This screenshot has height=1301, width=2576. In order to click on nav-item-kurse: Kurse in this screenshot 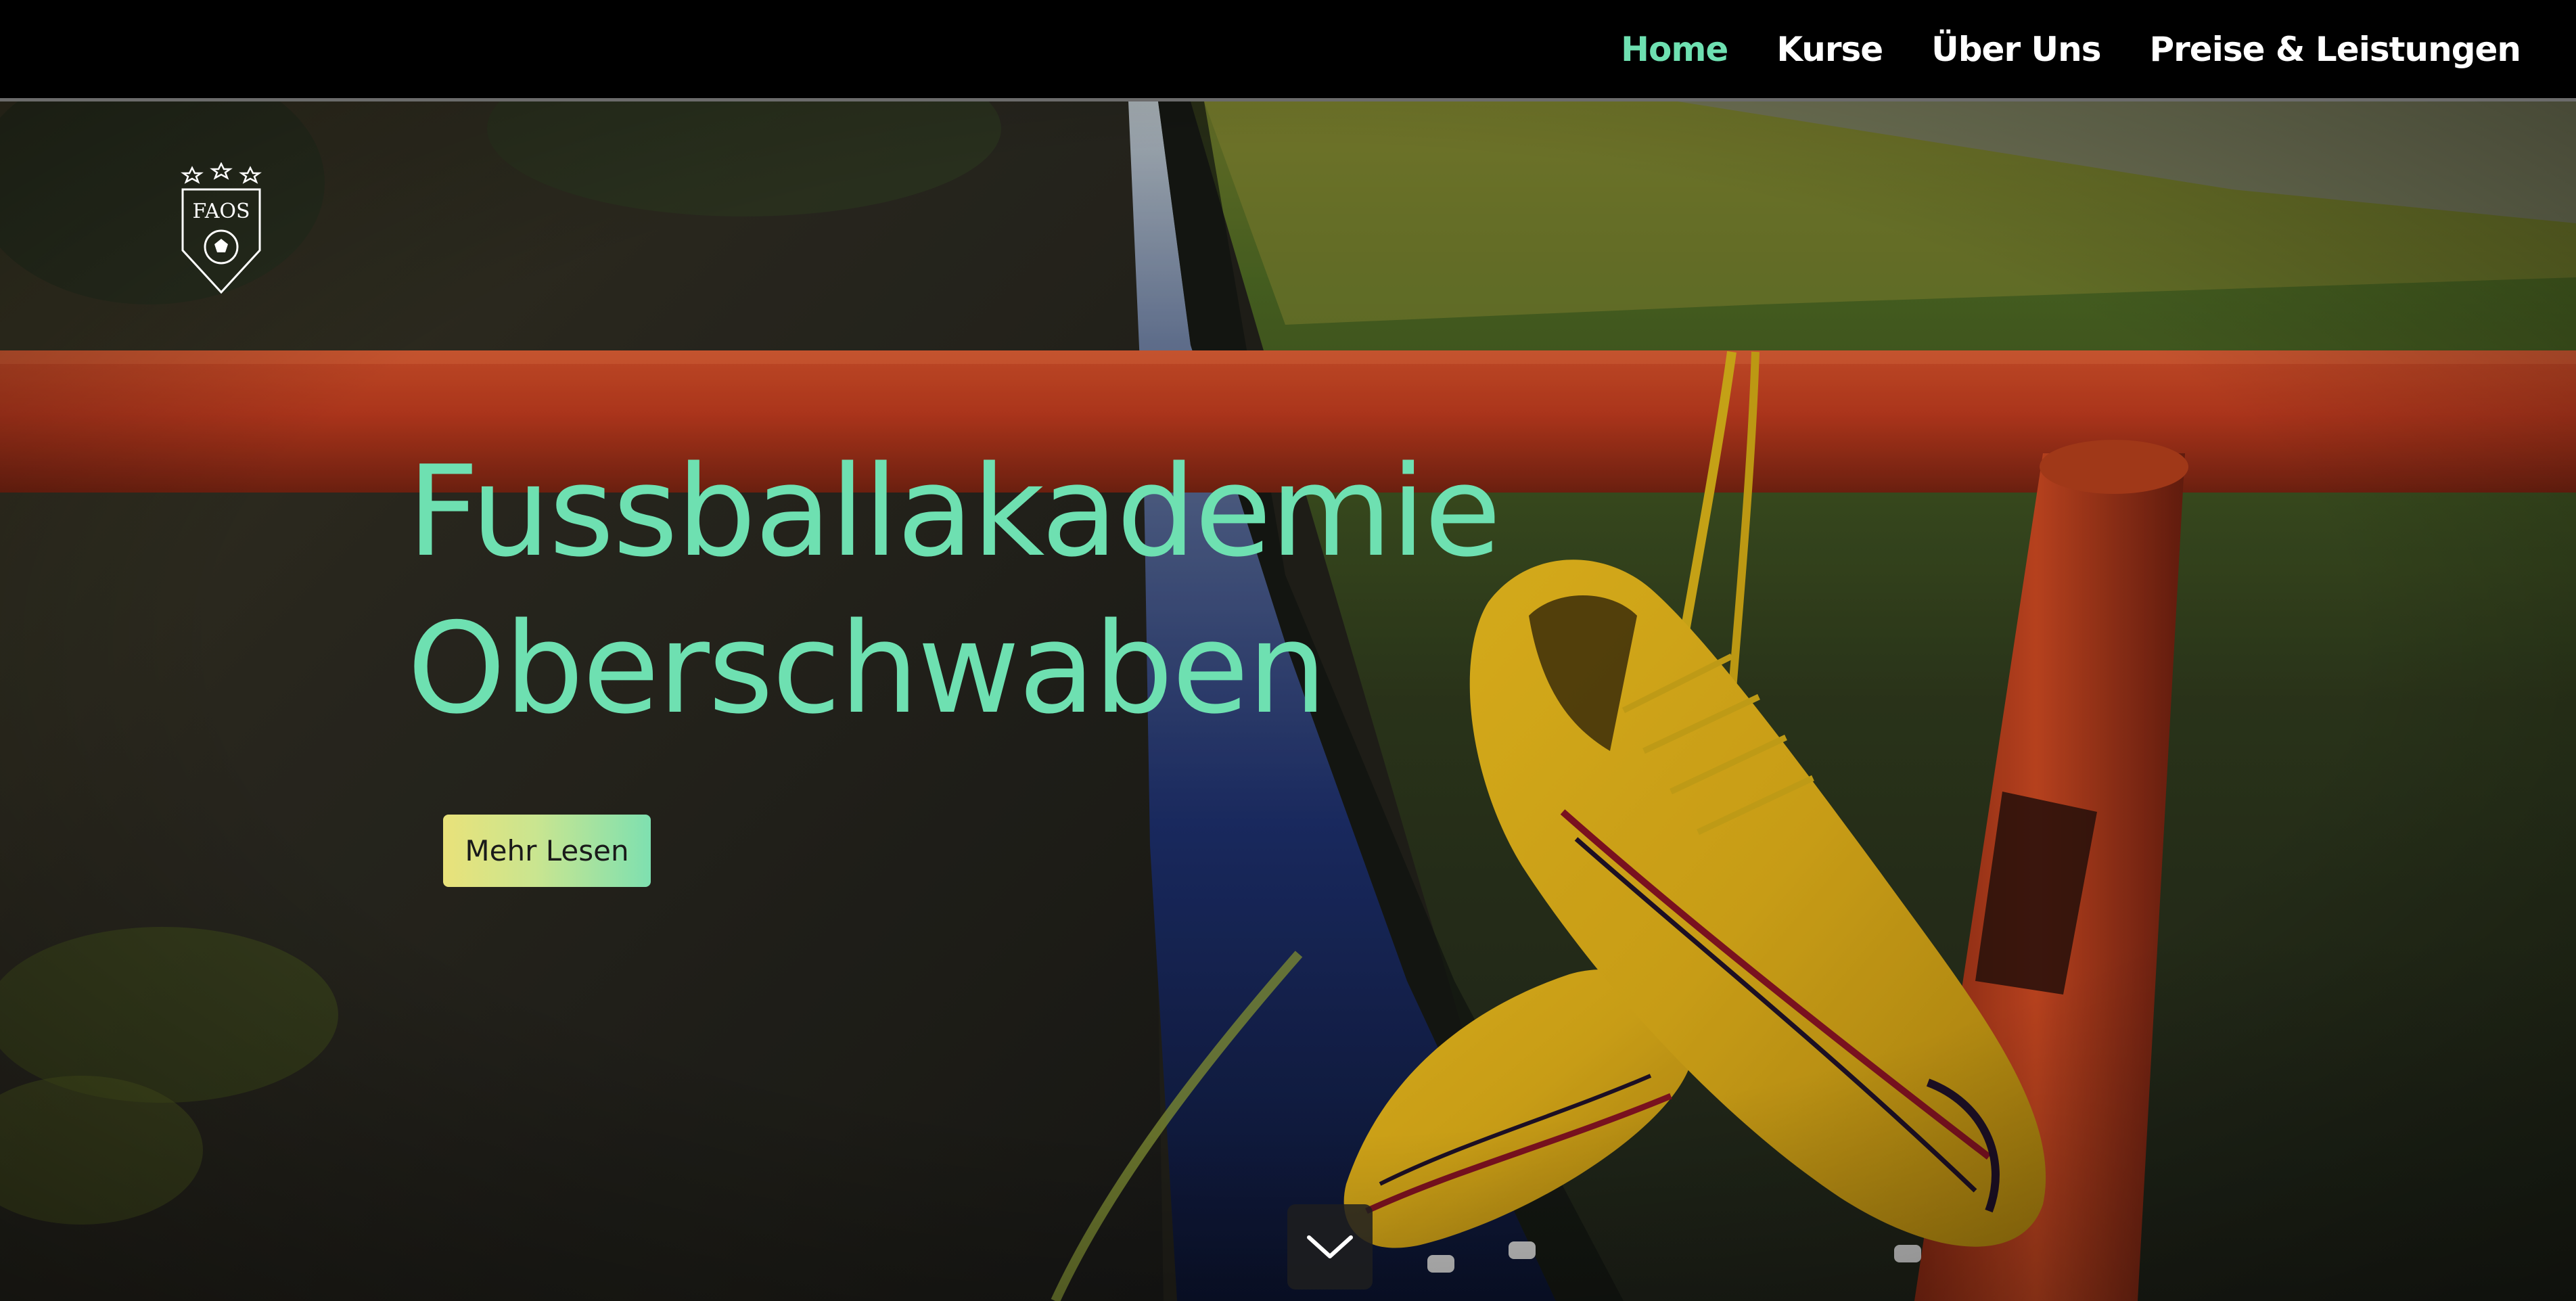, I will do `click(1829, 49)`.